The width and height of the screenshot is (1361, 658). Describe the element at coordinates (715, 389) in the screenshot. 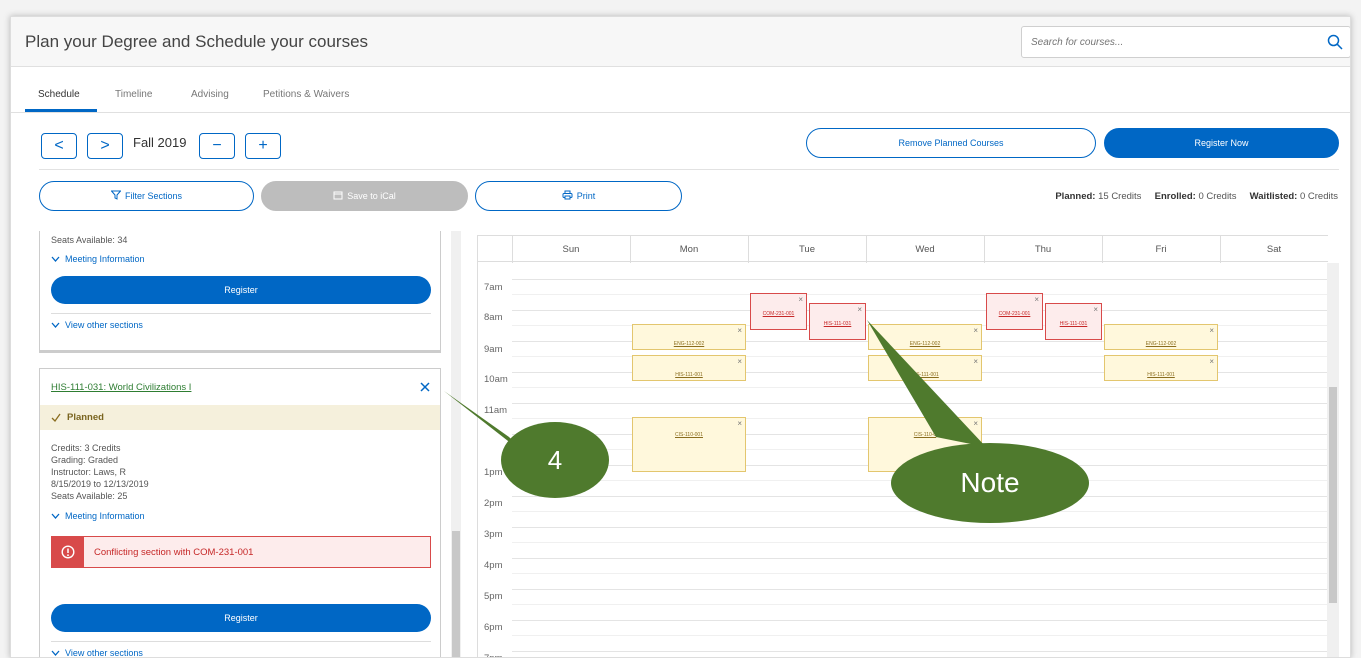

I see `callout-pointers` at that location.